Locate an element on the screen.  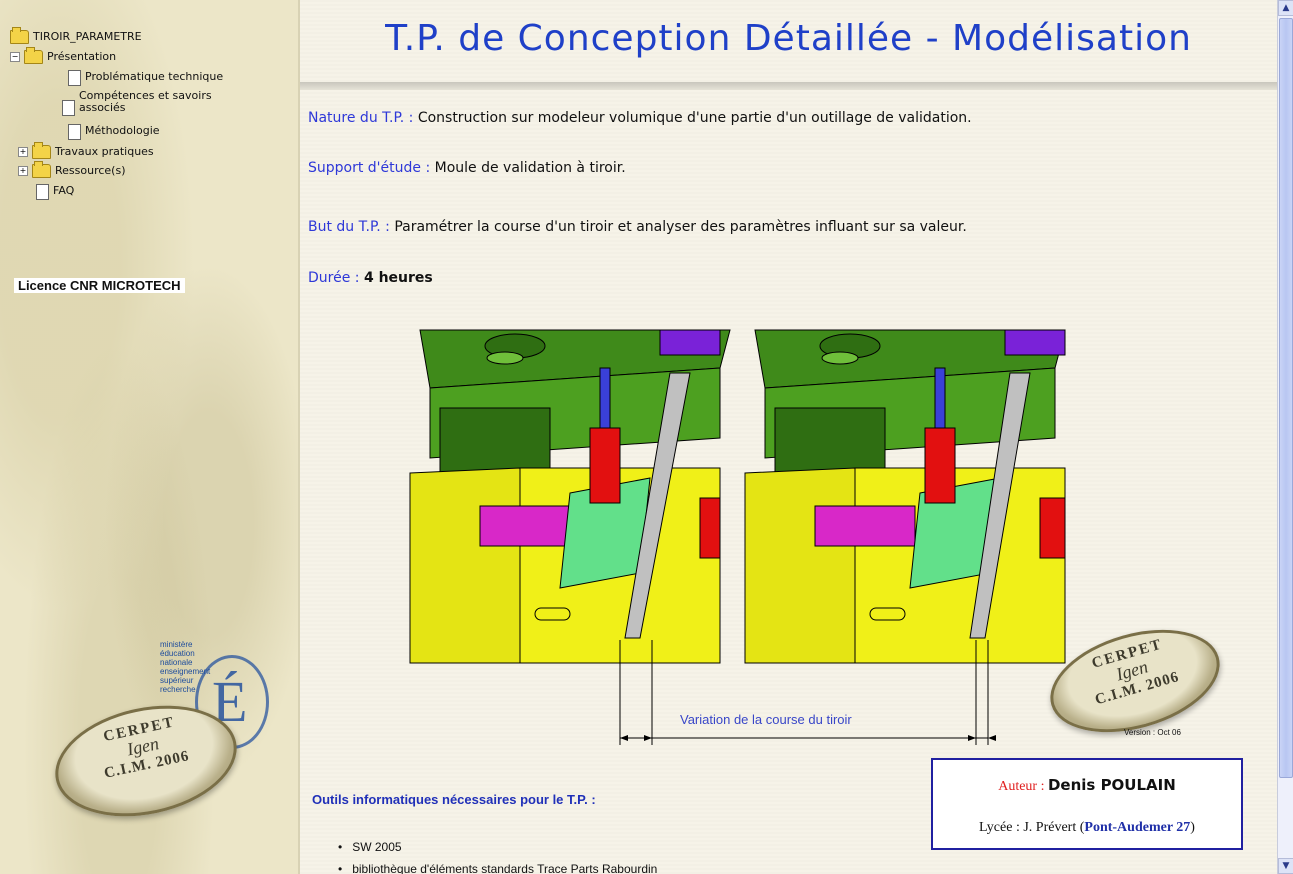
course-dimension is located at coordinates (807, 692).